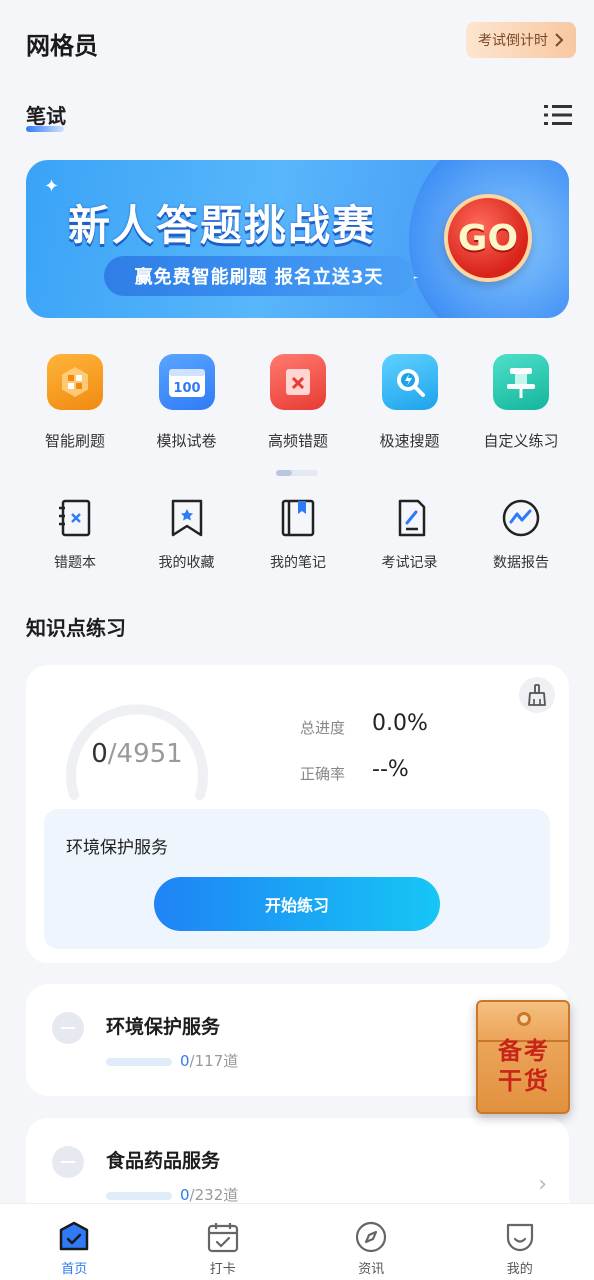 This screenshot has width=594, height=1280. What do you see at coordinates (297, 473) in the screenshot?
I see `carousel-indicator` at bounding box center [297, 473].